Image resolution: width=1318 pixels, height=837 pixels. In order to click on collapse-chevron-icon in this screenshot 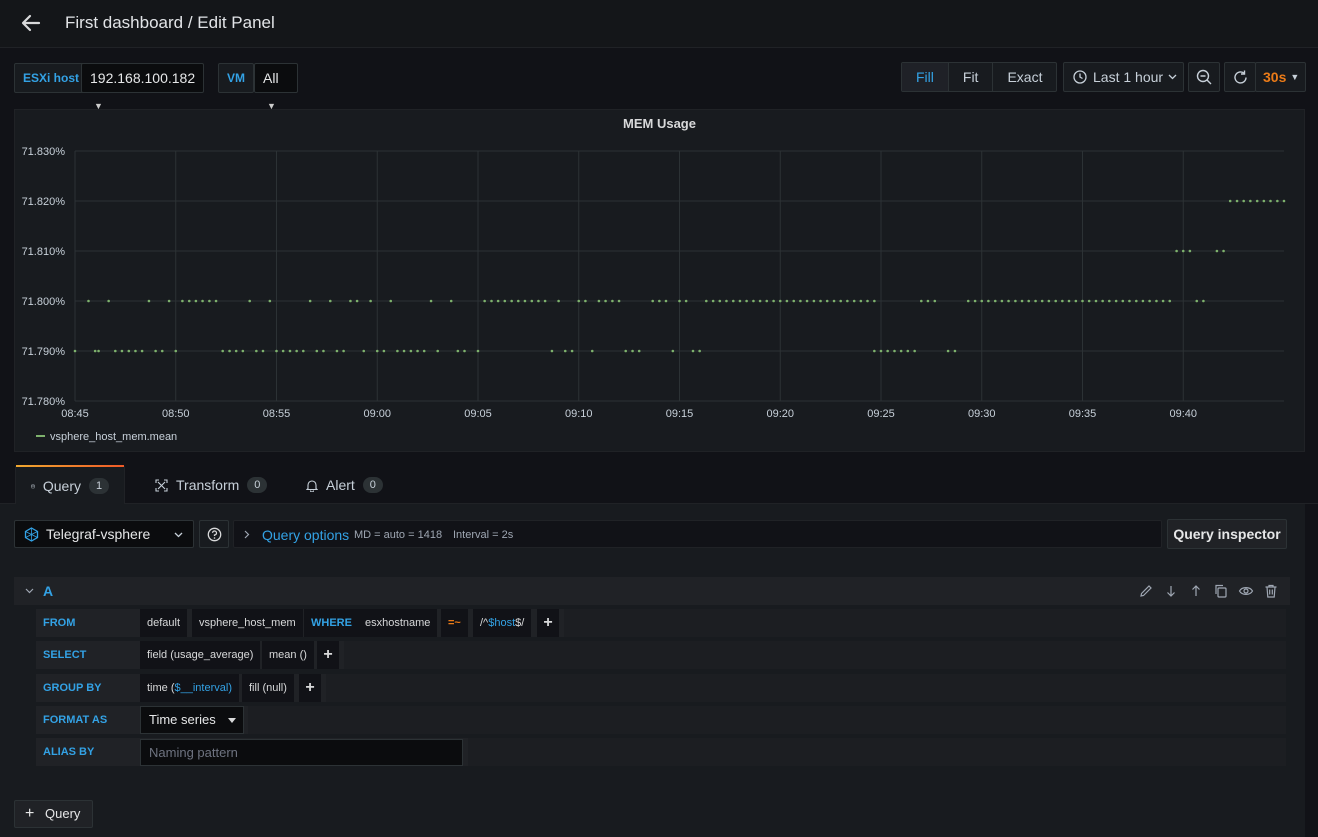, I will do `click(29, 591)`.